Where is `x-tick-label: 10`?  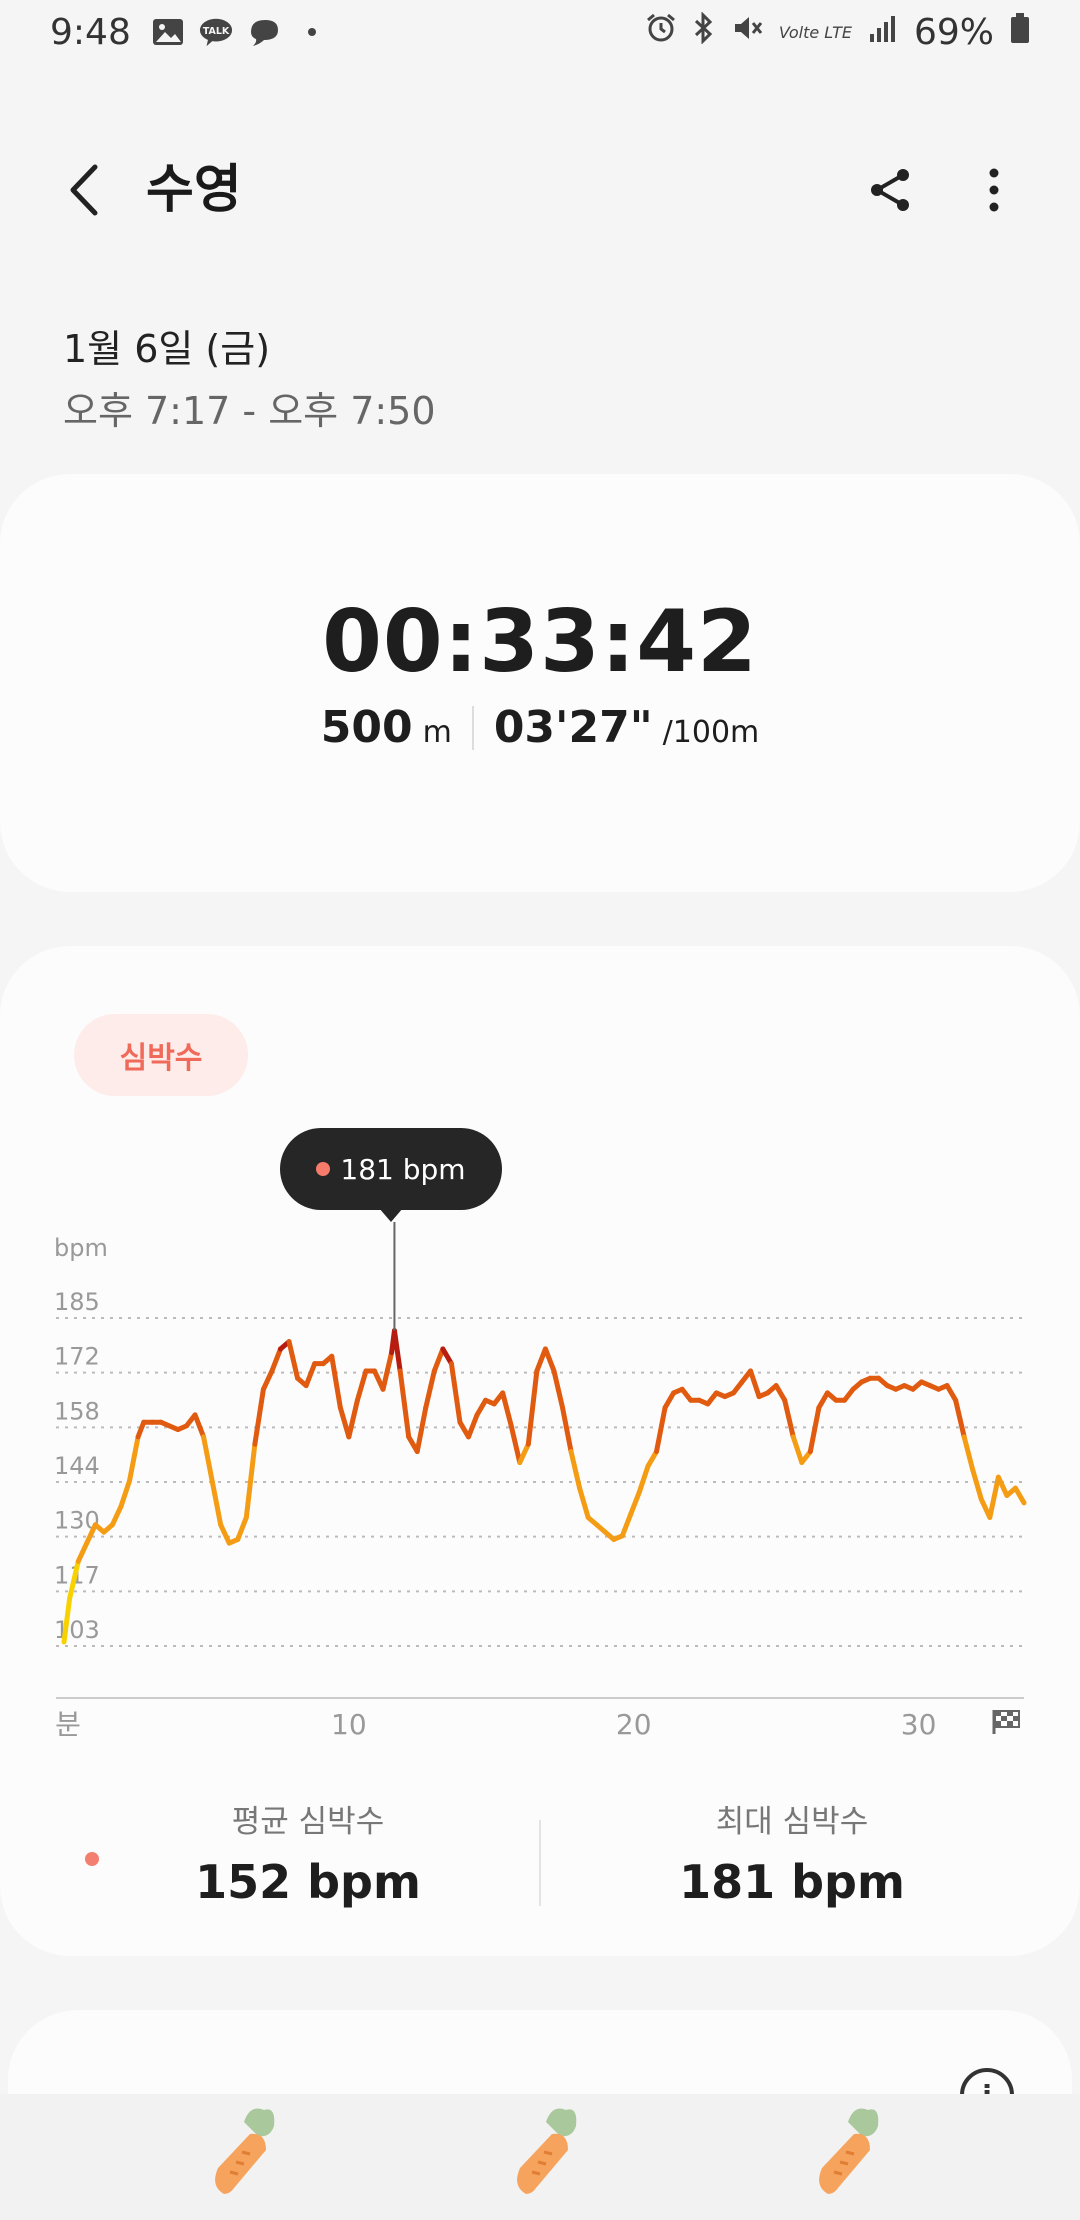 x-tick-label: 10 is located at coordinates (349, 1724).